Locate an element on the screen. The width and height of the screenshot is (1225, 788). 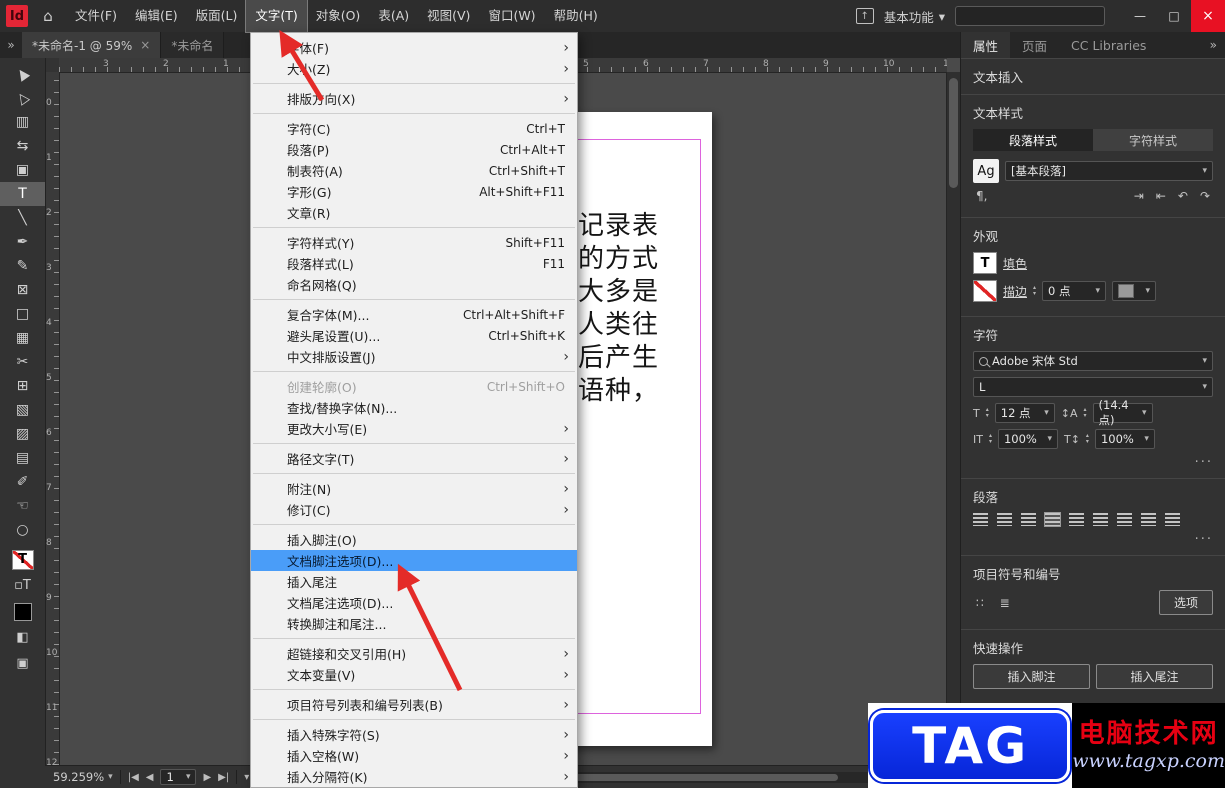
type-menu-item-11: 字符样式(Y) Shift+F11 is located at coordinates (414, 242).